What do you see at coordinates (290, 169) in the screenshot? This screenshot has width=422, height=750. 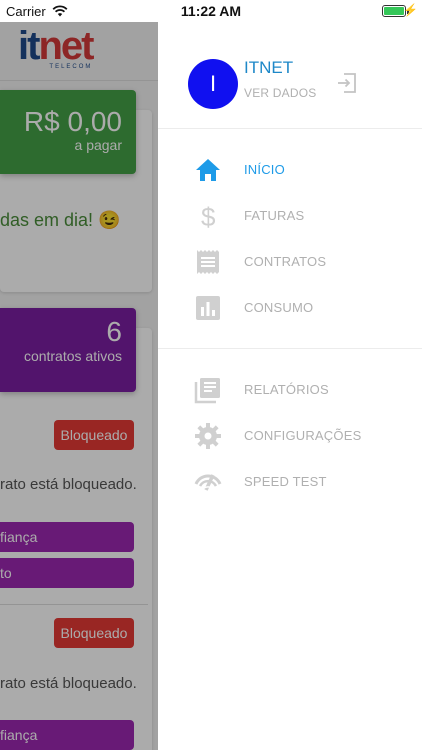 I see `menu-item-inicio: INÍCIO` at bounding box center [290, 169].